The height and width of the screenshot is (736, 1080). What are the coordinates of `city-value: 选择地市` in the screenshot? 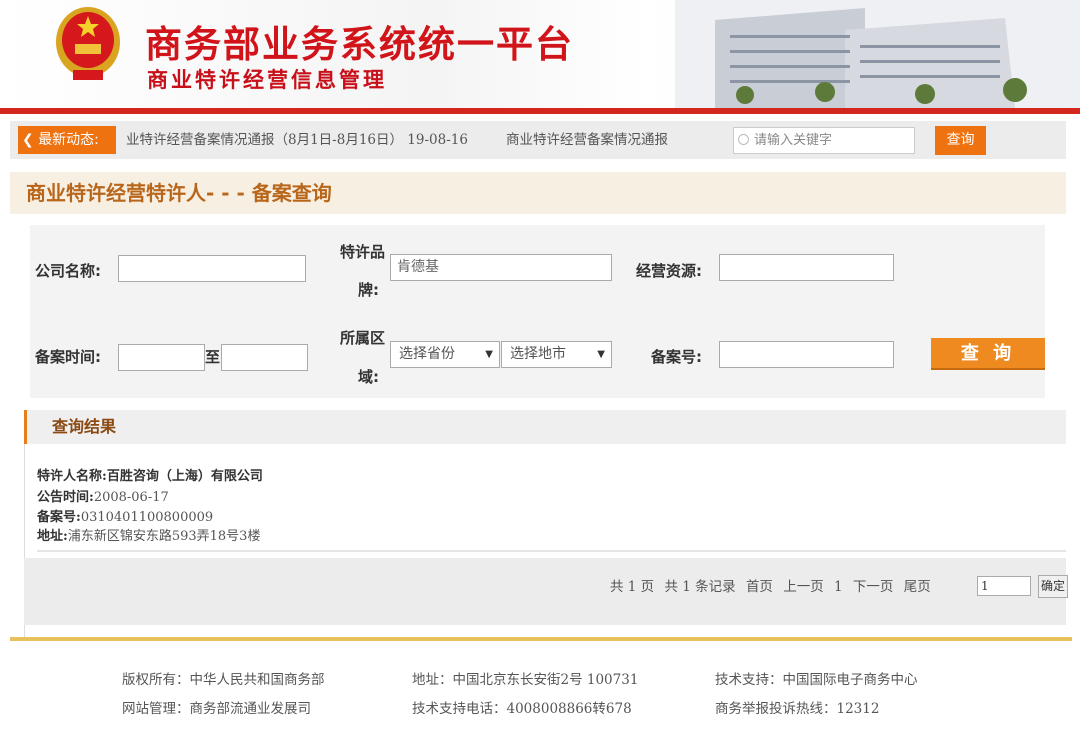 It's located at (538, 354).